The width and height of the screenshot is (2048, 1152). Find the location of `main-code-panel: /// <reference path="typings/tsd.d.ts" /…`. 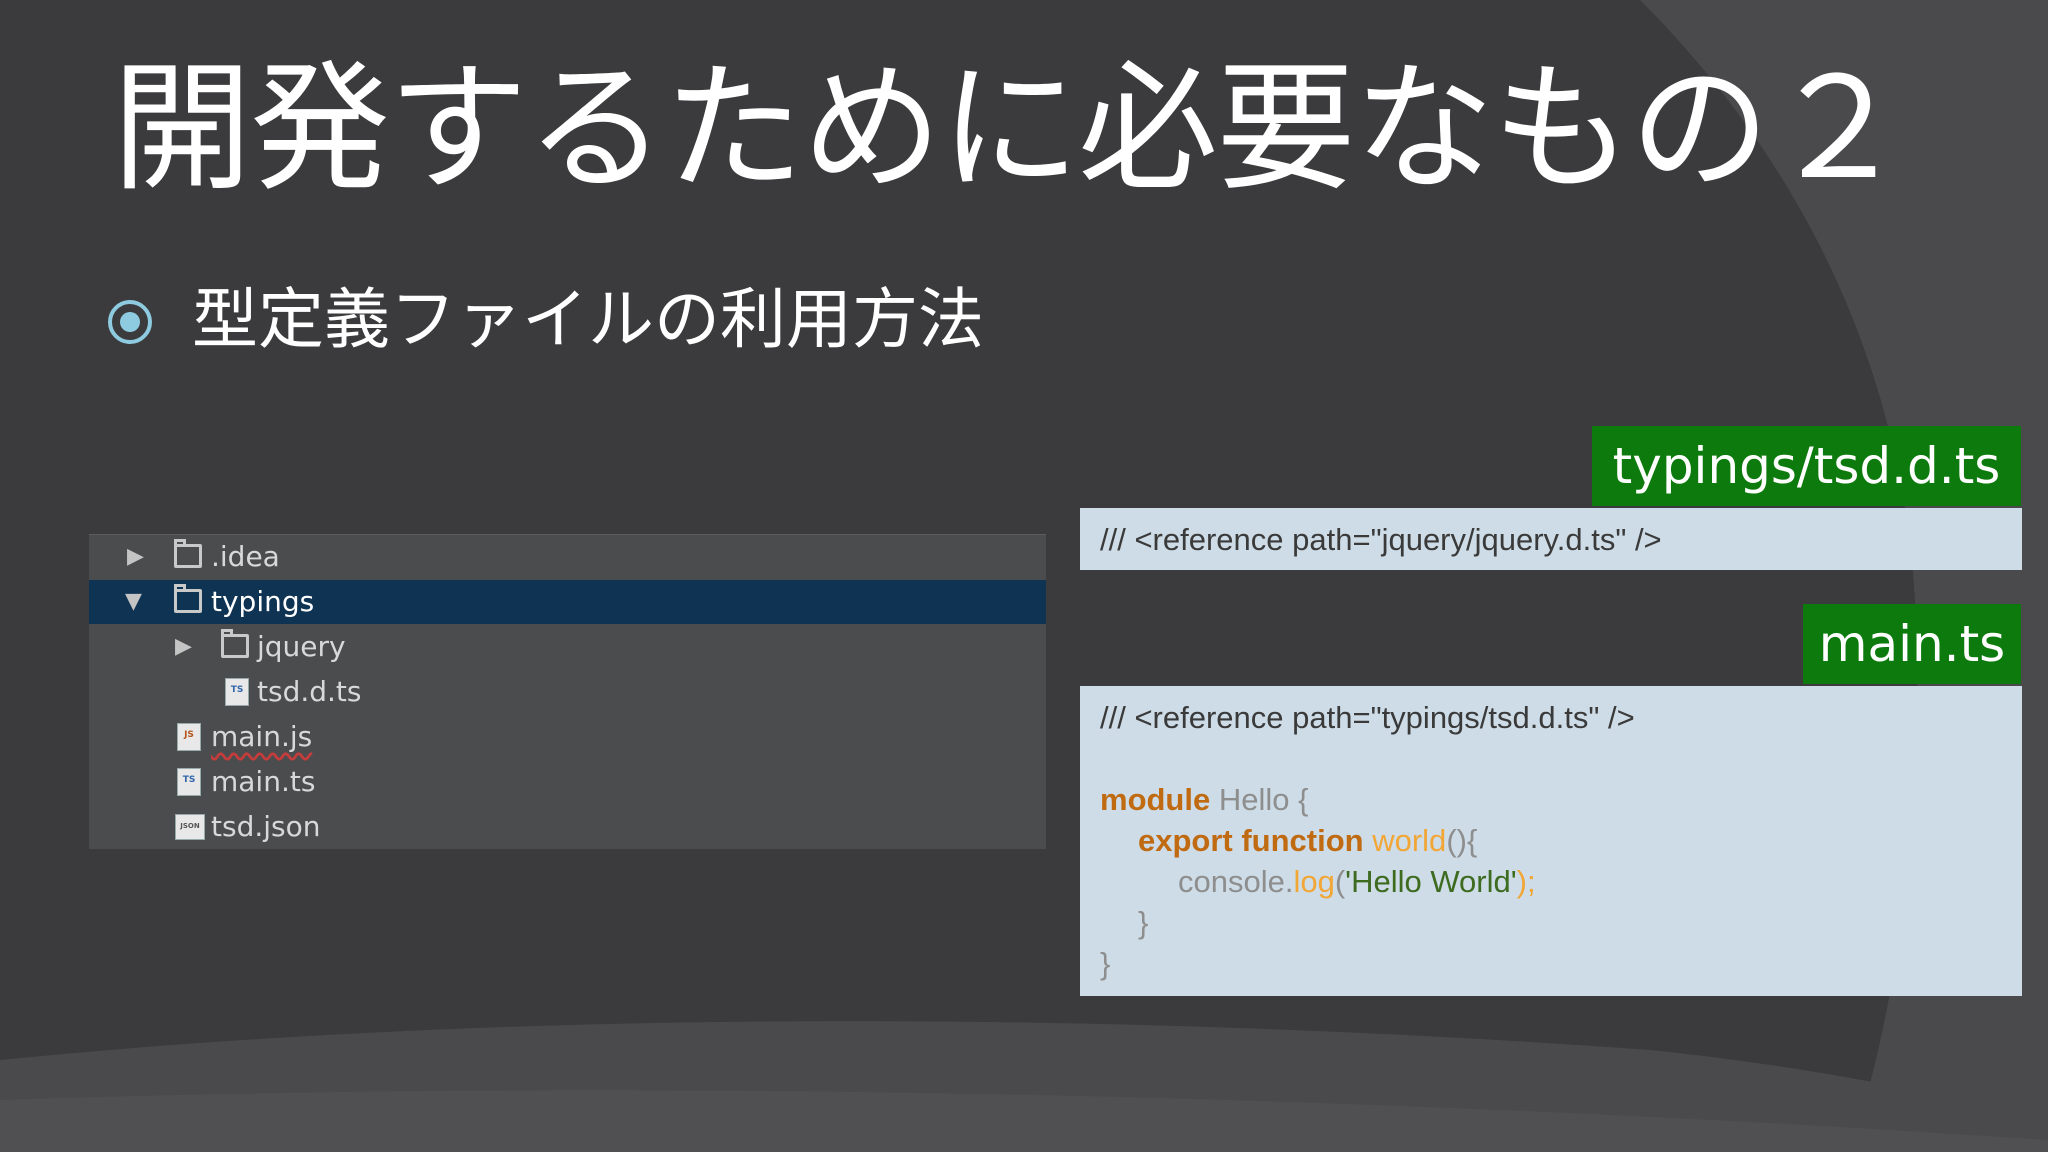

main-code-panel: /// <reference path="typings/tsd.d.ts" /… is located at coordinates (1551, 841).